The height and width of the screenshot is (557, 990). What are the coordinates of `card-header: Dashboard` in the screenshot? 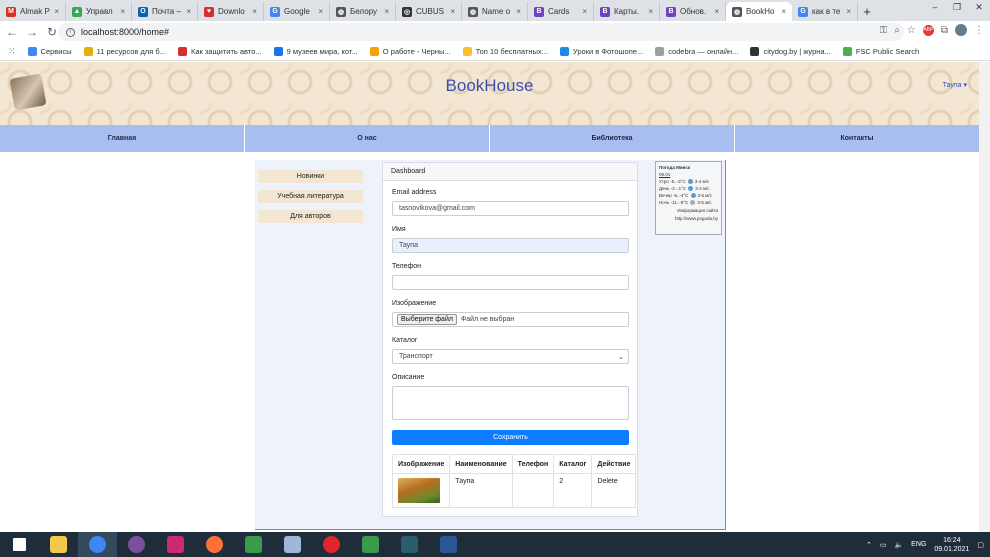 It's located at (510, 172).